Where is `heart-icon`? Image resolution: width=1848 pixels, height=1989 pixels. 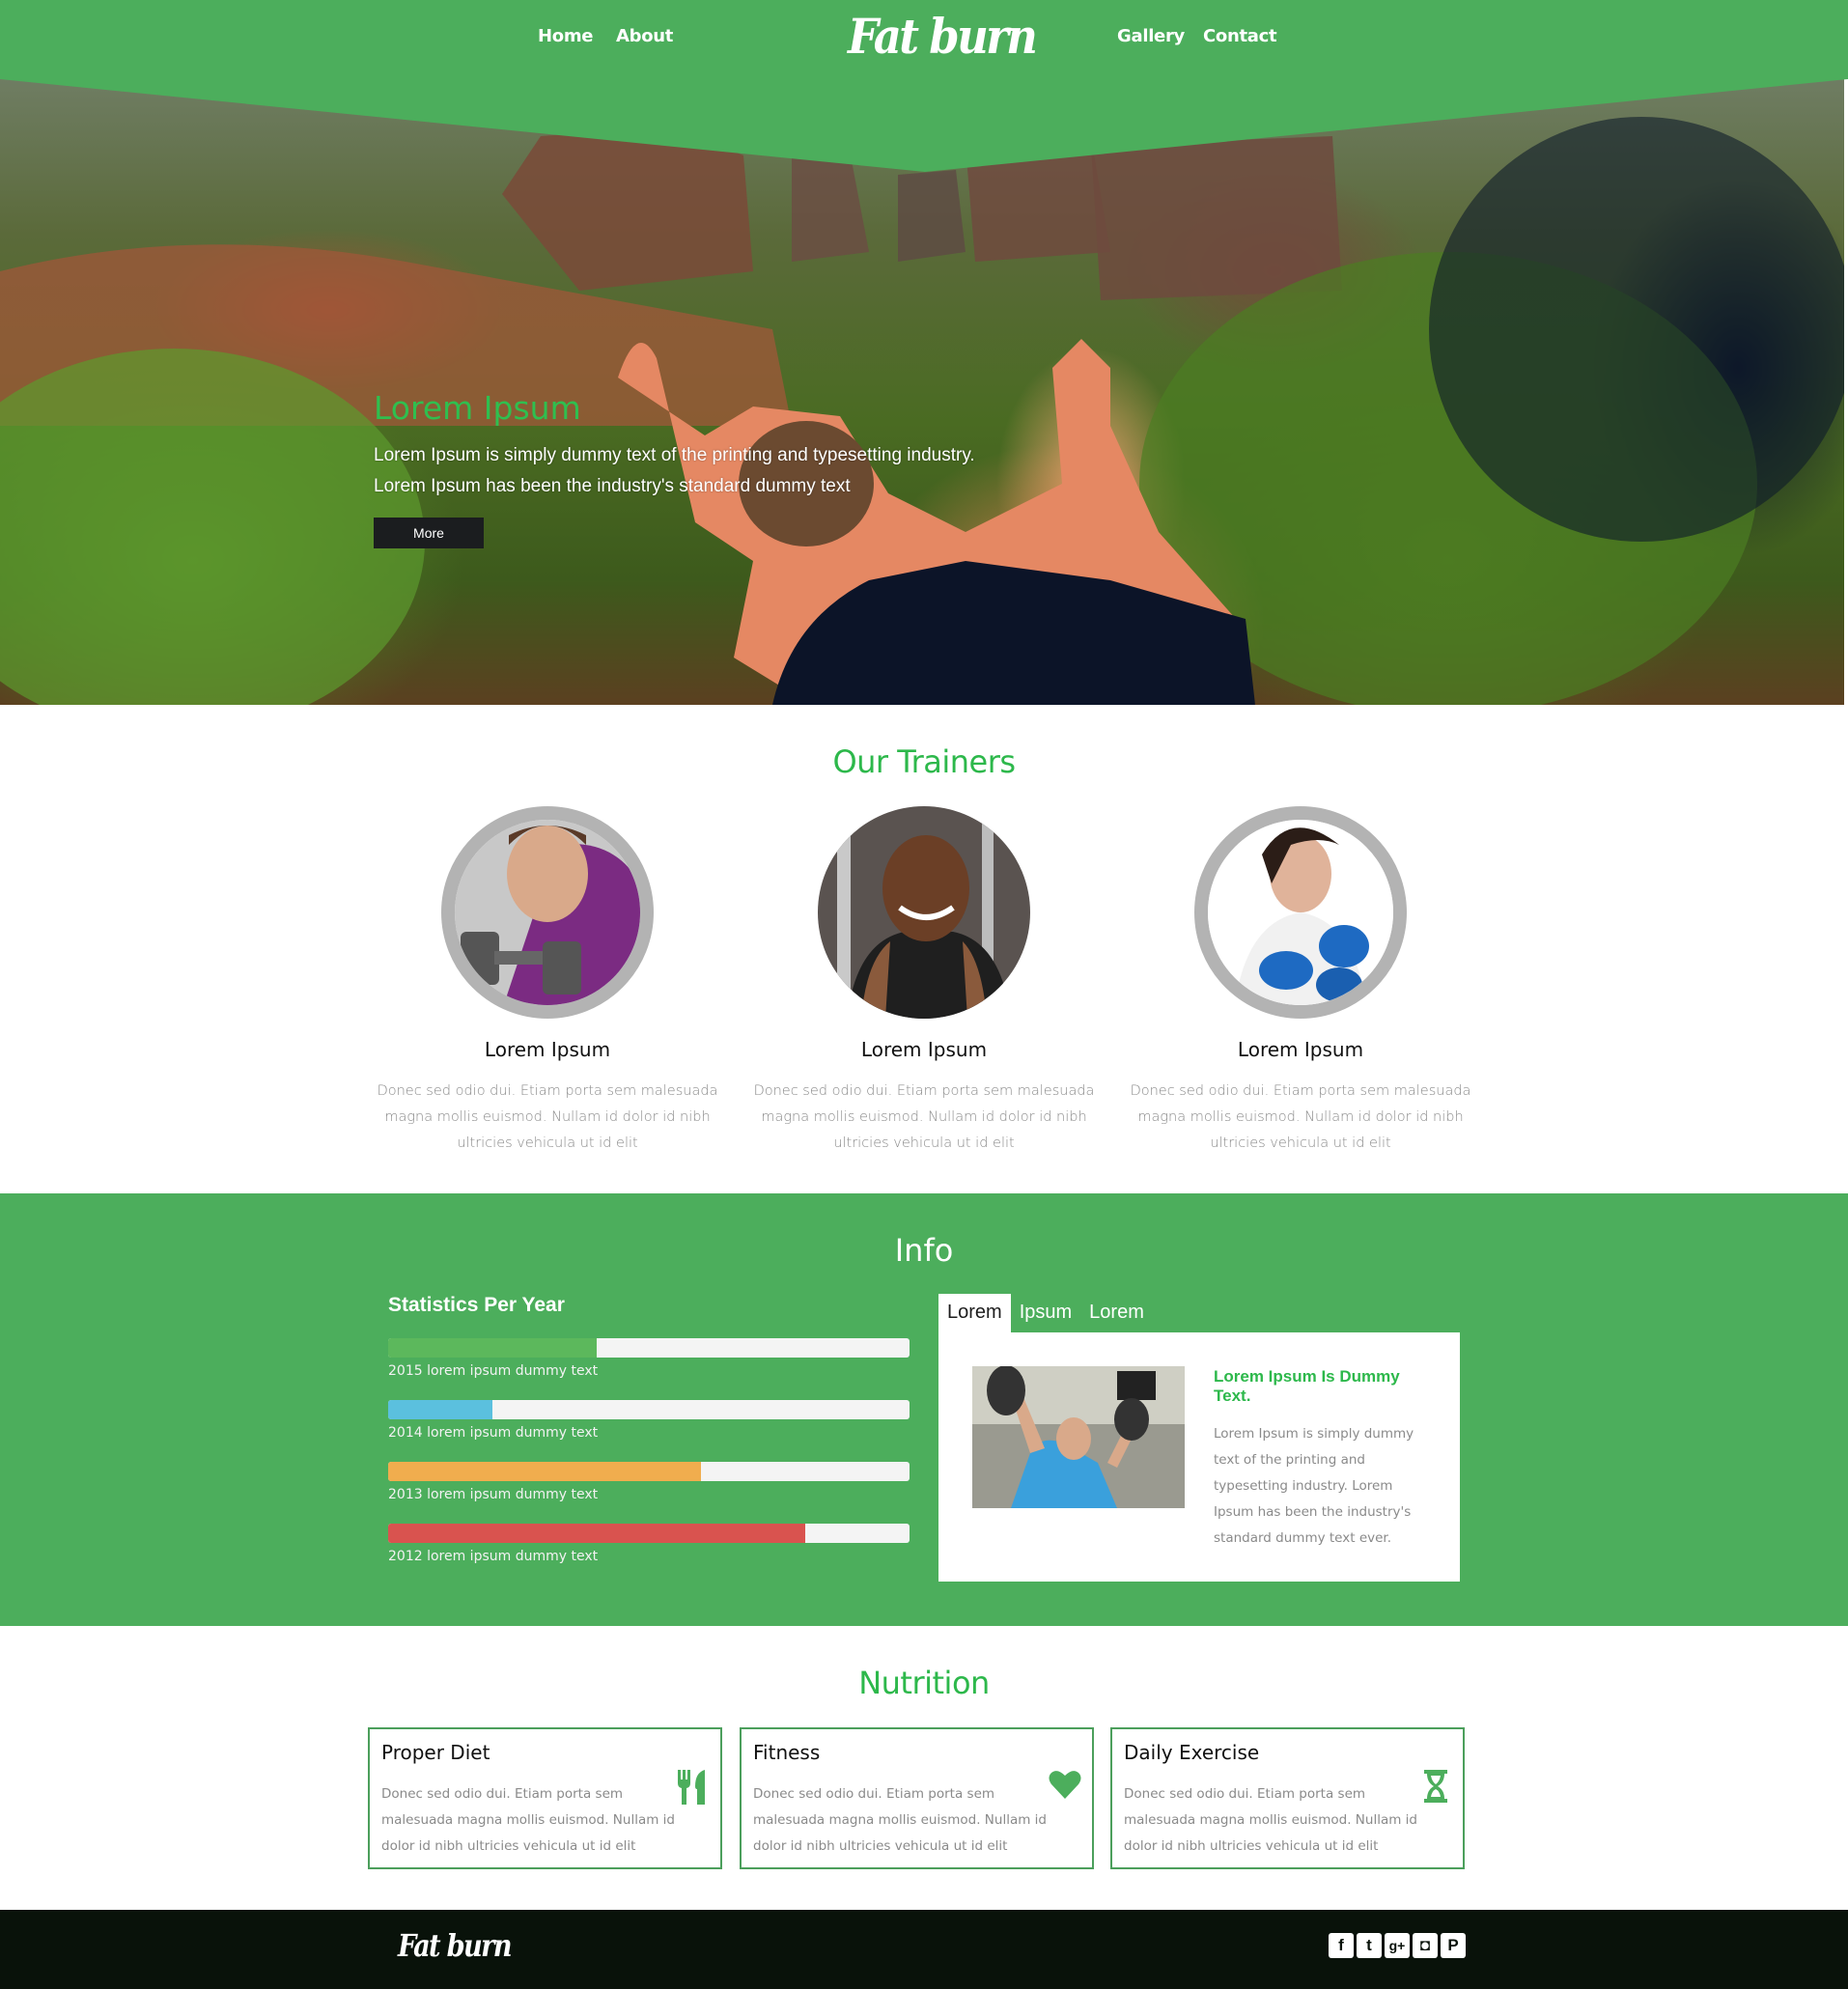 heart-icon is located at coordinates (1065, 1785).